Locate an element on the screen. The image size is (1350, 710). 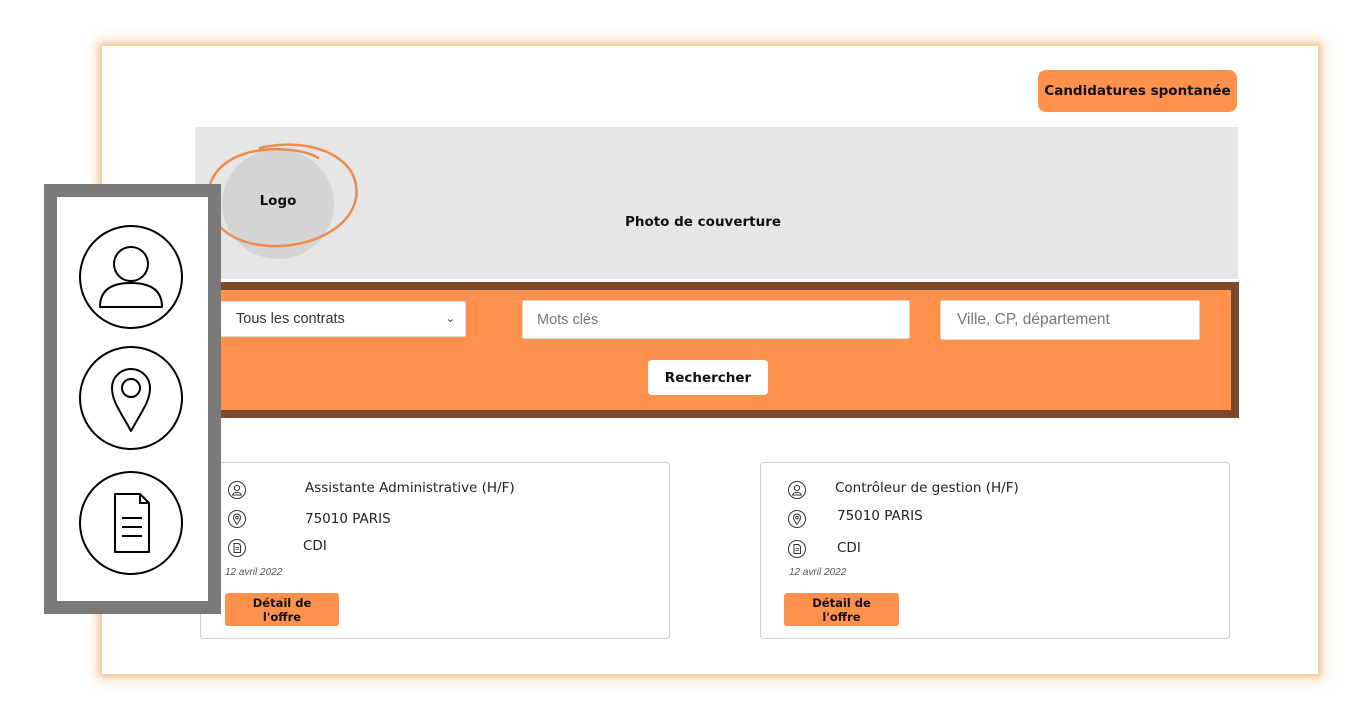
keywords-input is located at coordinates (716, 319).